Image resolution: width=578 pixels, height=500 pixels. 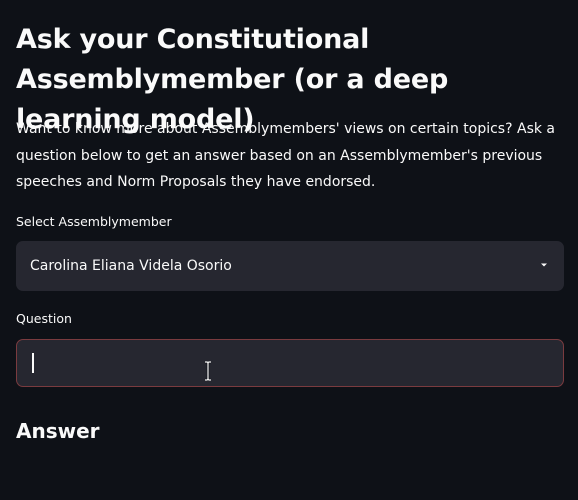 I want to click on assemblymember-select: Carolina Eliana Videla Osorio, so click(x=290, y=266).